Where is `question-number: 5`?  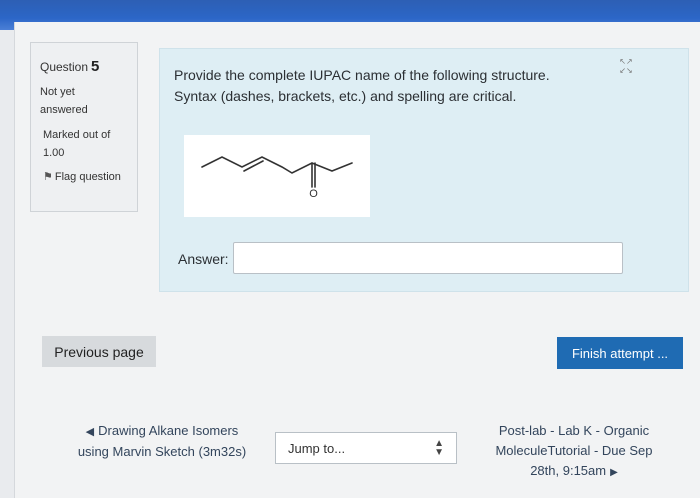
question-number: 5 is located at coordinates (95, 66).